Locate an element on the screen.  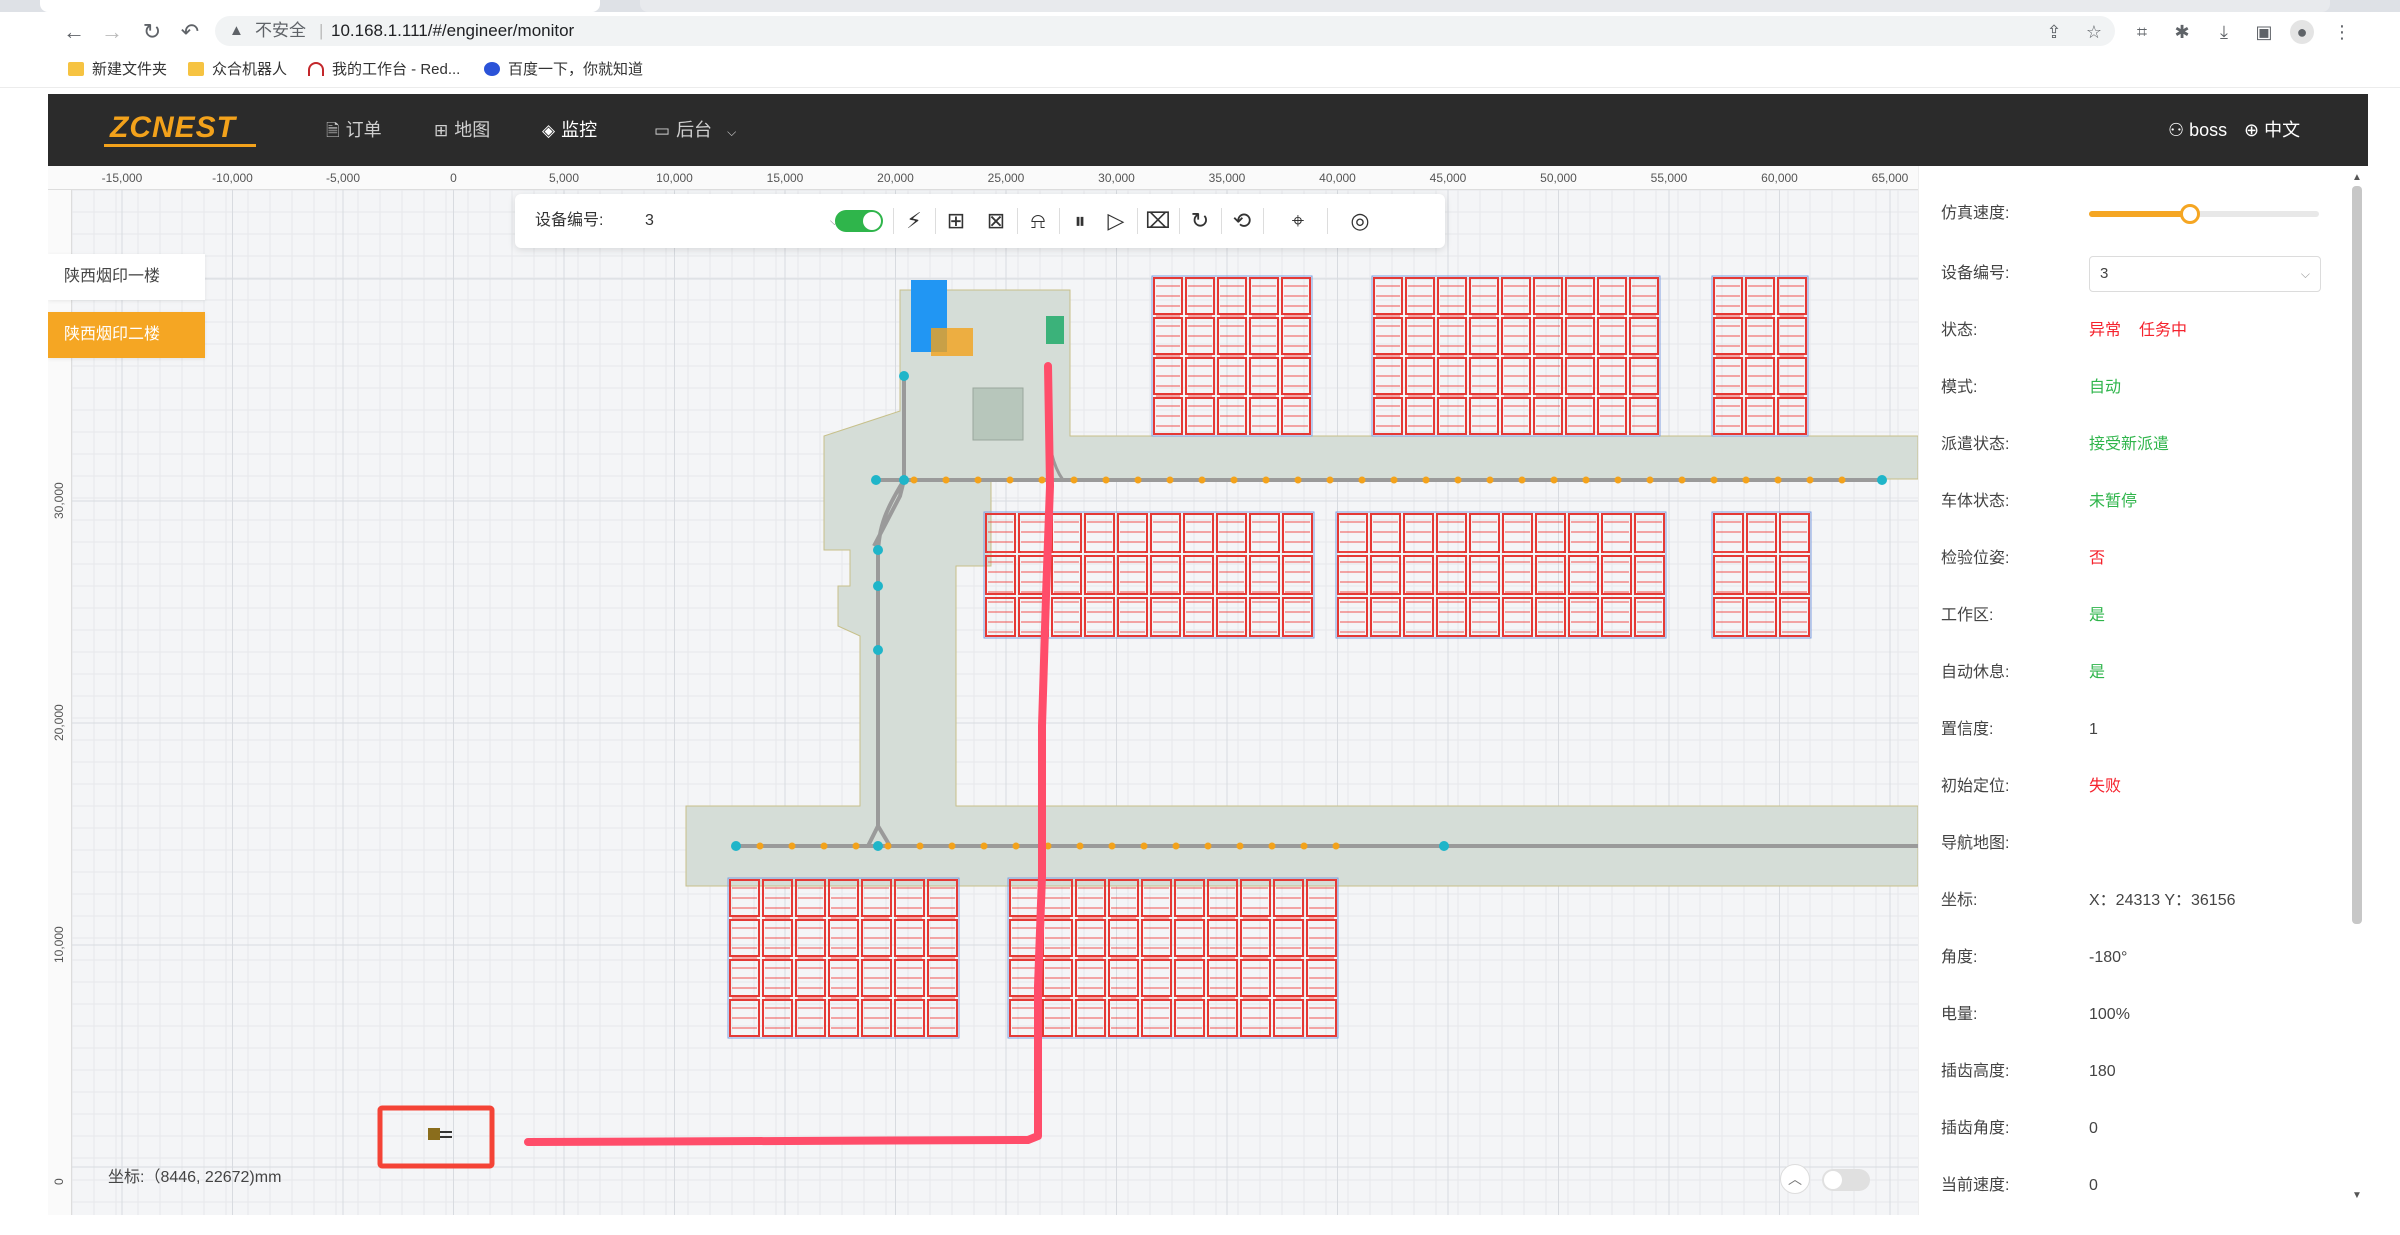
address-bar: ▲ 不安全 | 10.168.1.111/#/engineer/monitor is located at coordinates (1165, 31).